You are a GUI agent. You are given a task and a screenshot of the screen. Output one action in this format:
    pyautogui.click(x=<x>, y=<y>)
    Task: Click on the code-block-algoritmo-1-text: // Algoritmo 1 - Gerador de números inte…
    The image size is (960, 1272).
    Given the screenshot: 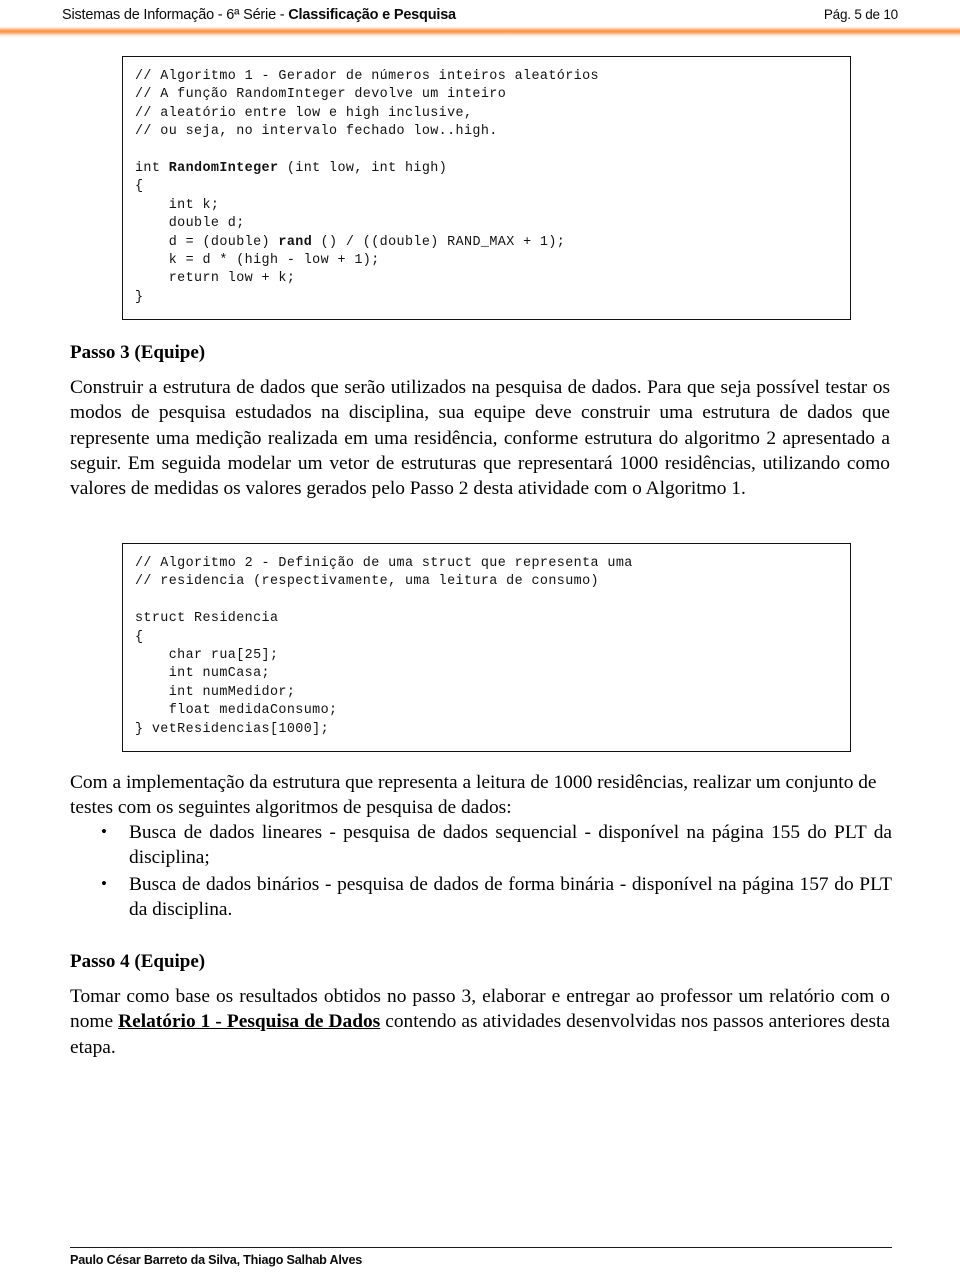 What is the action you would take?
    pyautogui.click(x=492, y=187)
    